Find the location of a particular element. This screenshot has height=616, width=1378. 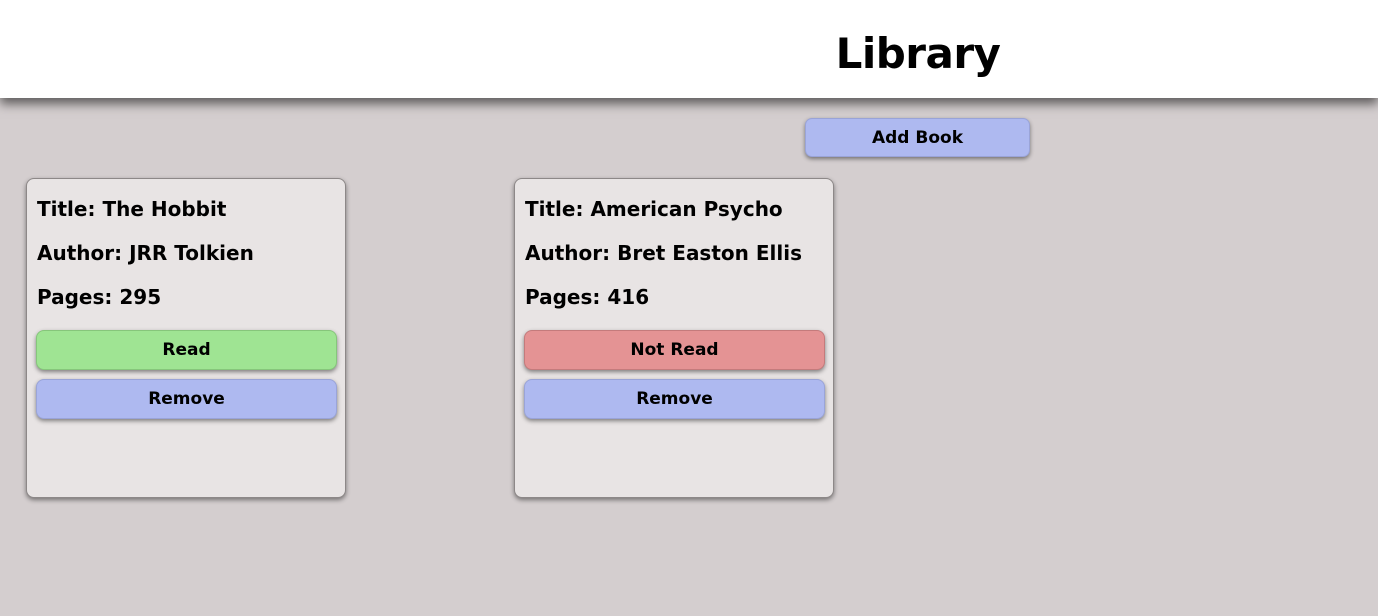

read-status-button: Read is located at coordinates (186, 350).